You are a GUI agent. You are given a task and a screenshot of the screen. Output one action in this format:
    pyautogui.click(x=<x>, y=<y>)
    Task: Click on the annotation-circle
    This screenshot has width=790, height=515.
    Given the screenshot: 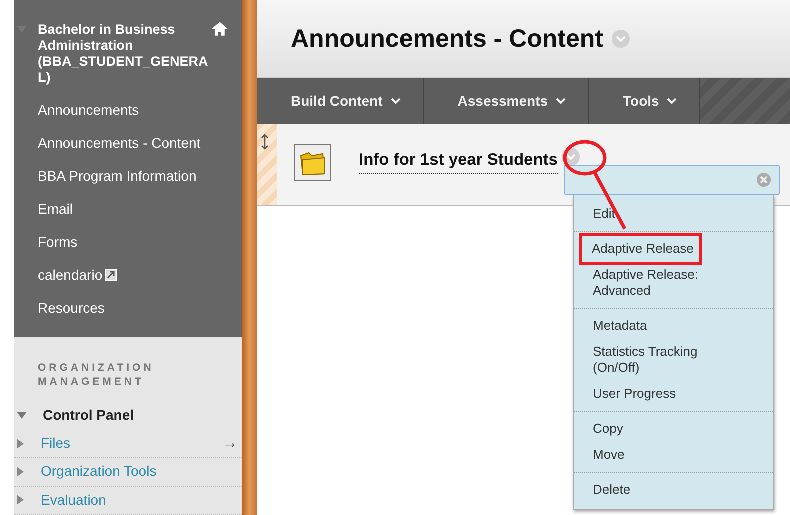 What is the action you would take?
    pyautogui.click(x=585, y=158)
    